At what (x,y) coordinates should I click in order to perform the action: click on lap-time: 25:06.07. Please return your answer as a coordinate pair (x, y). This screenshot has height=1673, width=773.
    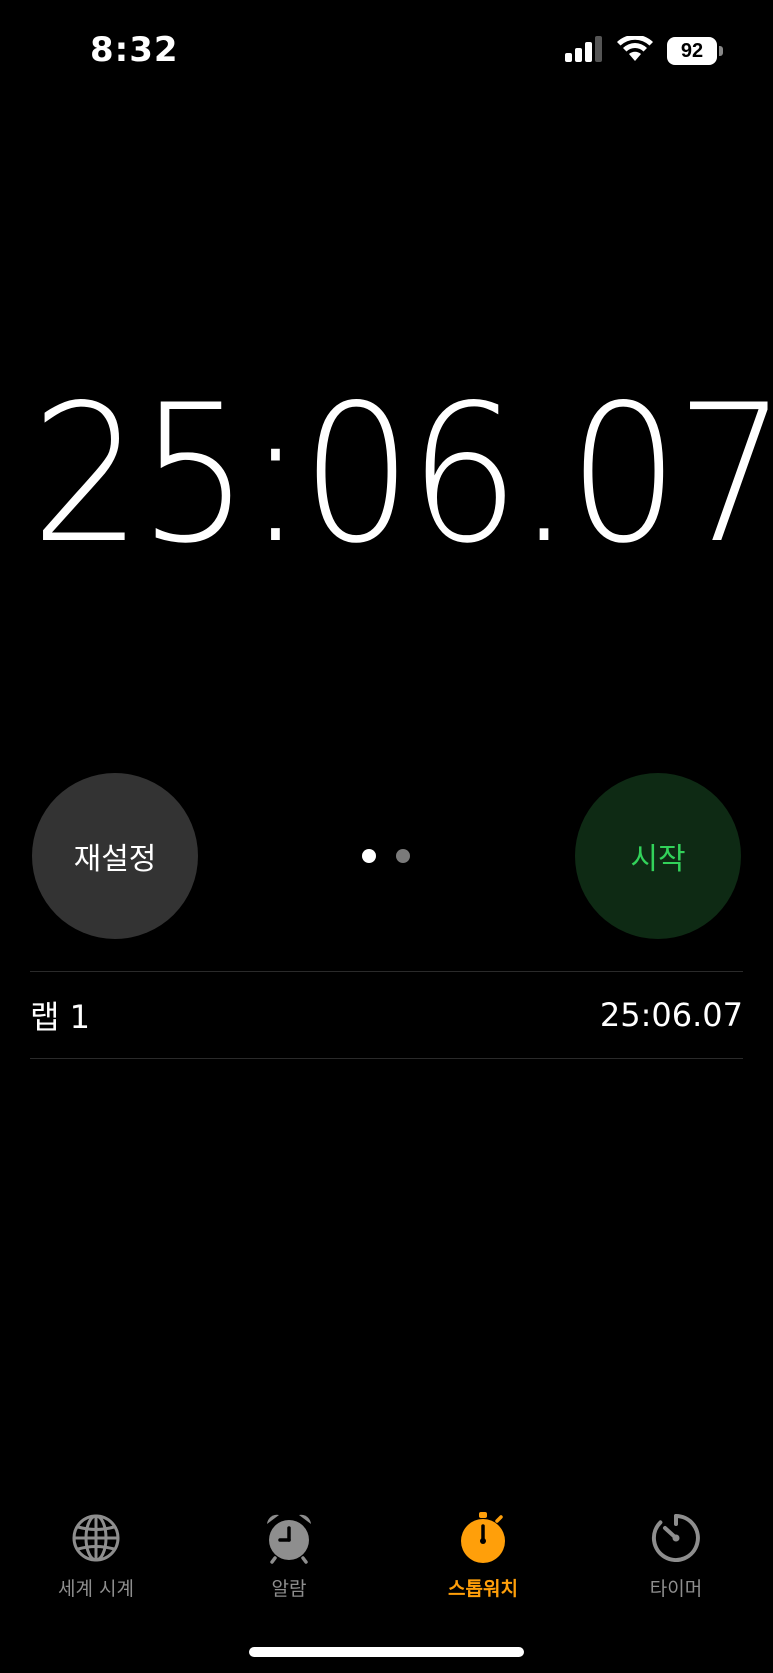
    Looking at the image, I should click on (671, 1015).